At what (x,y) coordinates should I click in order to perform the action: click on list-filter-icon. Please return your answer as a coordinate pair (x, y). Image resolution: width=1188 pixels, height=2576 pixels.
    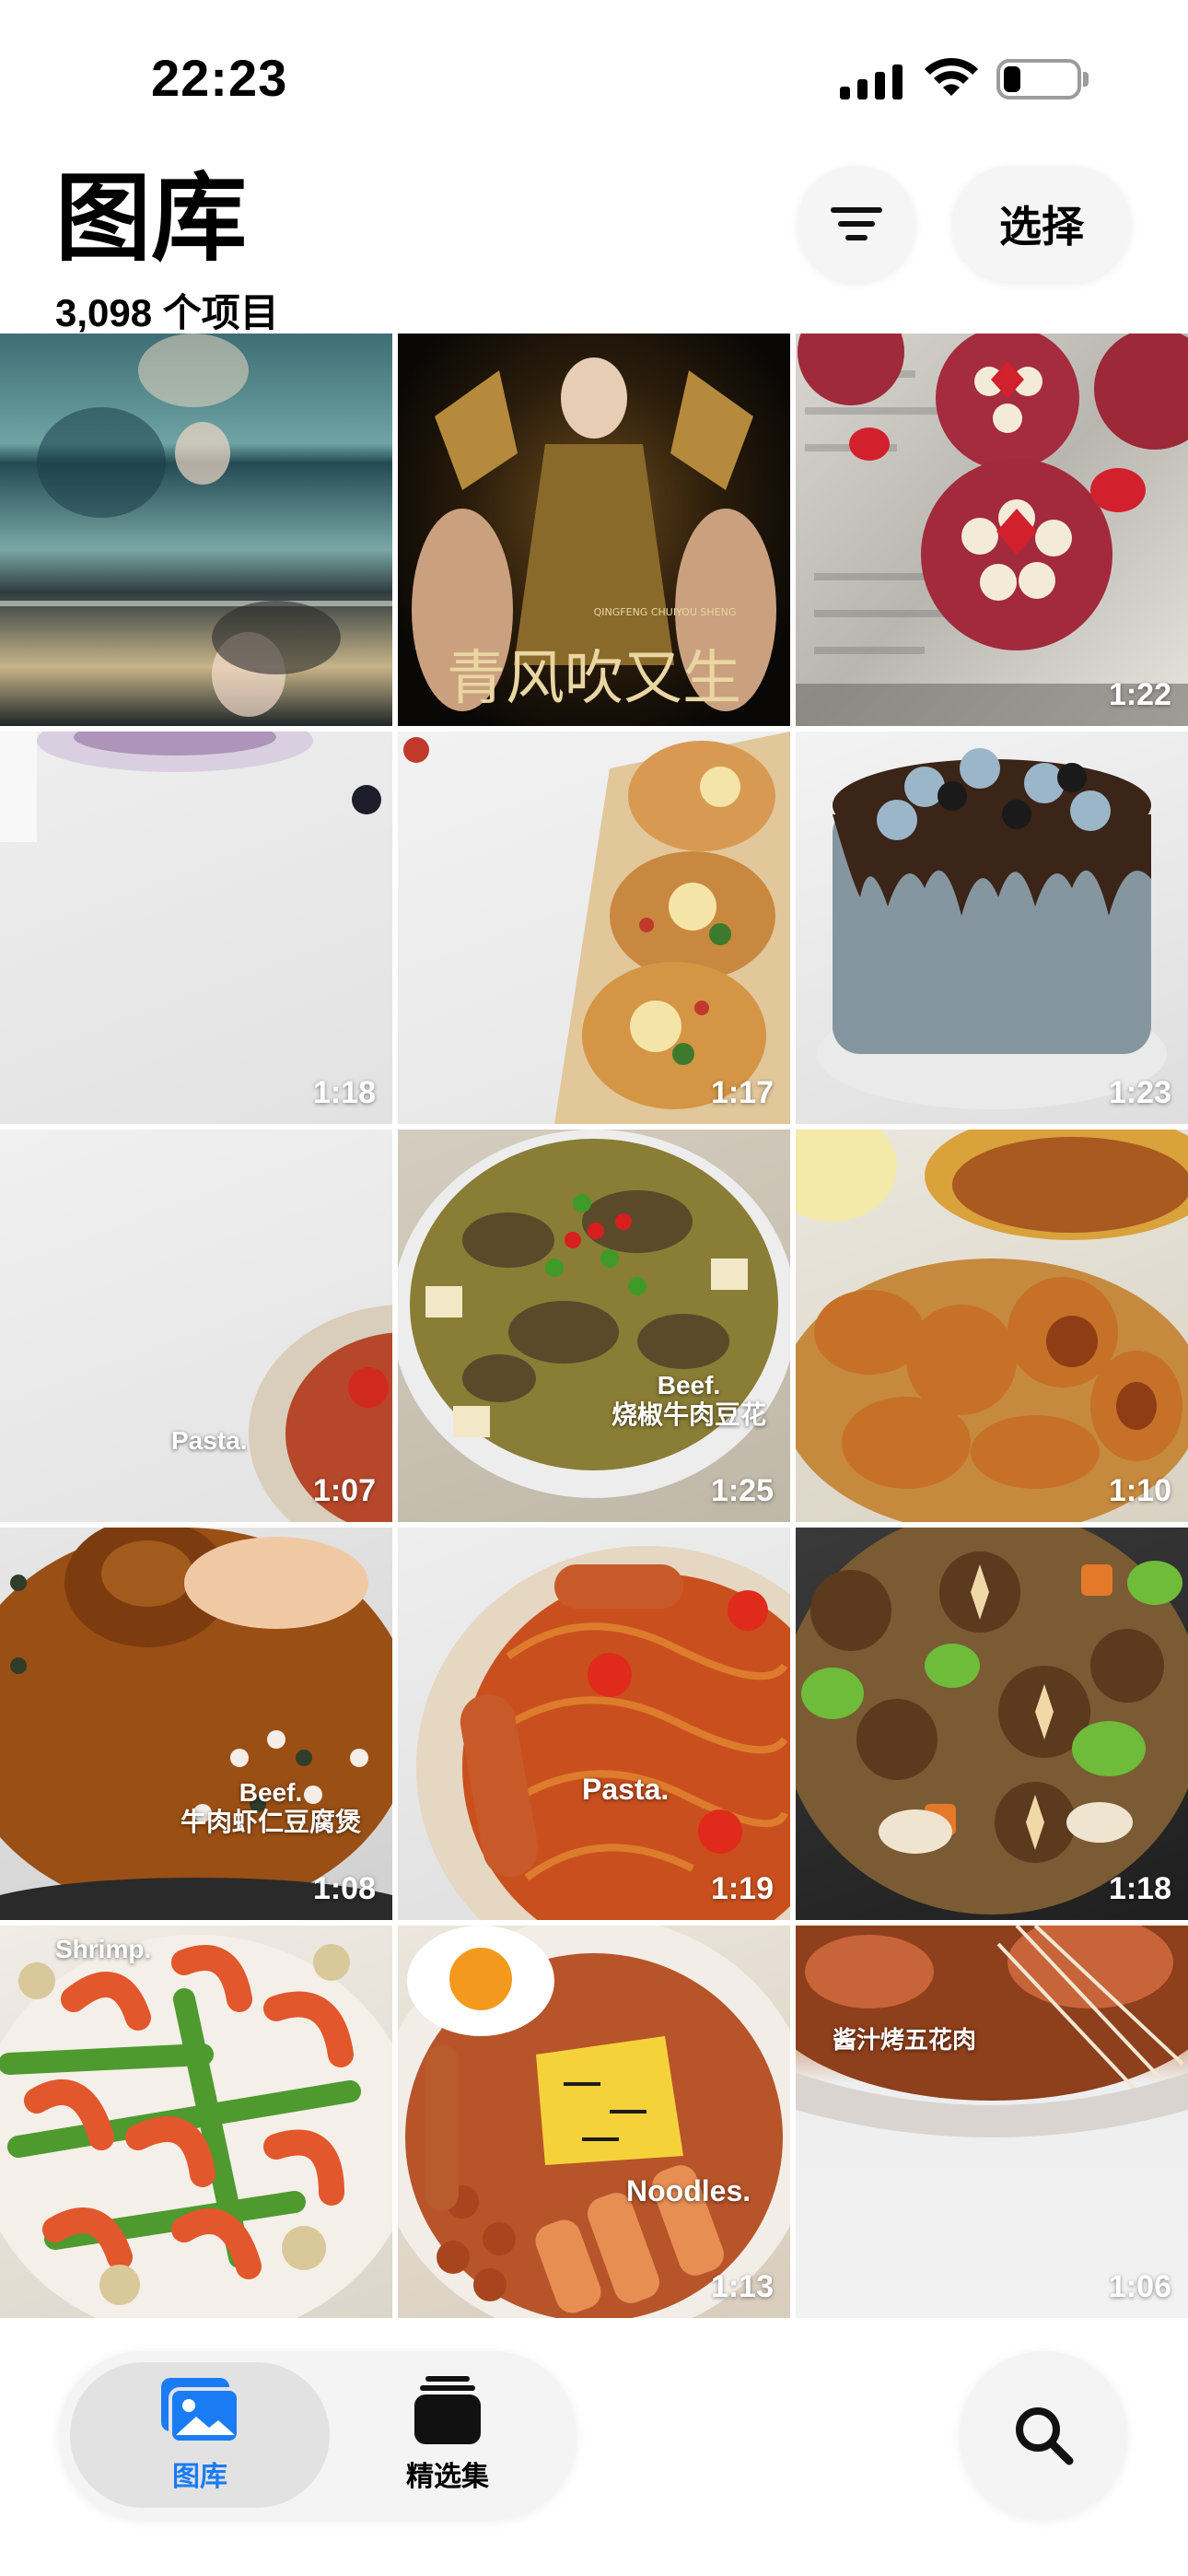
    Looking at the image, I should click on (856, 223).